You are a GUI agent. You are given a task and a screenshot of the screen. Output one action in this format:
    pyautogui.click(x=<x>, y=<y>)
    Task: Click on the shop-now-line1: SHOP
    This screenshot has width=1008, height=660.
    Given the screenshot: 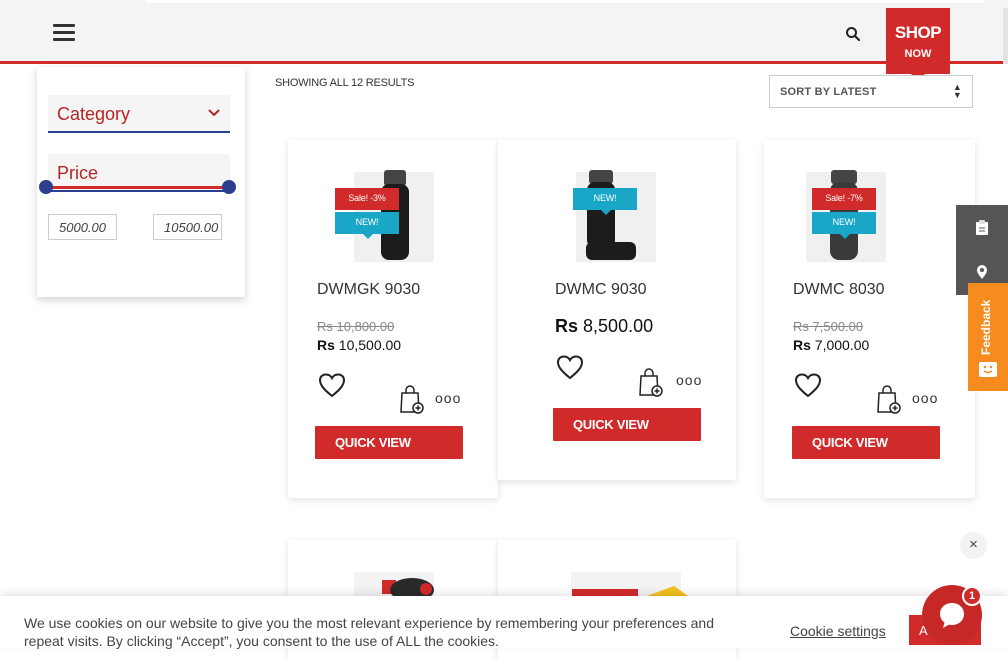 What is the action you would take?
    pyautogui.click(x=918, y=32)
    